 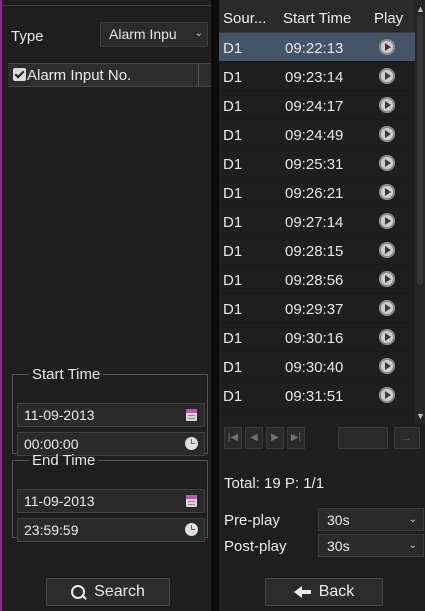 I want to click on last-page-icon: ▶|, so click(x=296, y=438).